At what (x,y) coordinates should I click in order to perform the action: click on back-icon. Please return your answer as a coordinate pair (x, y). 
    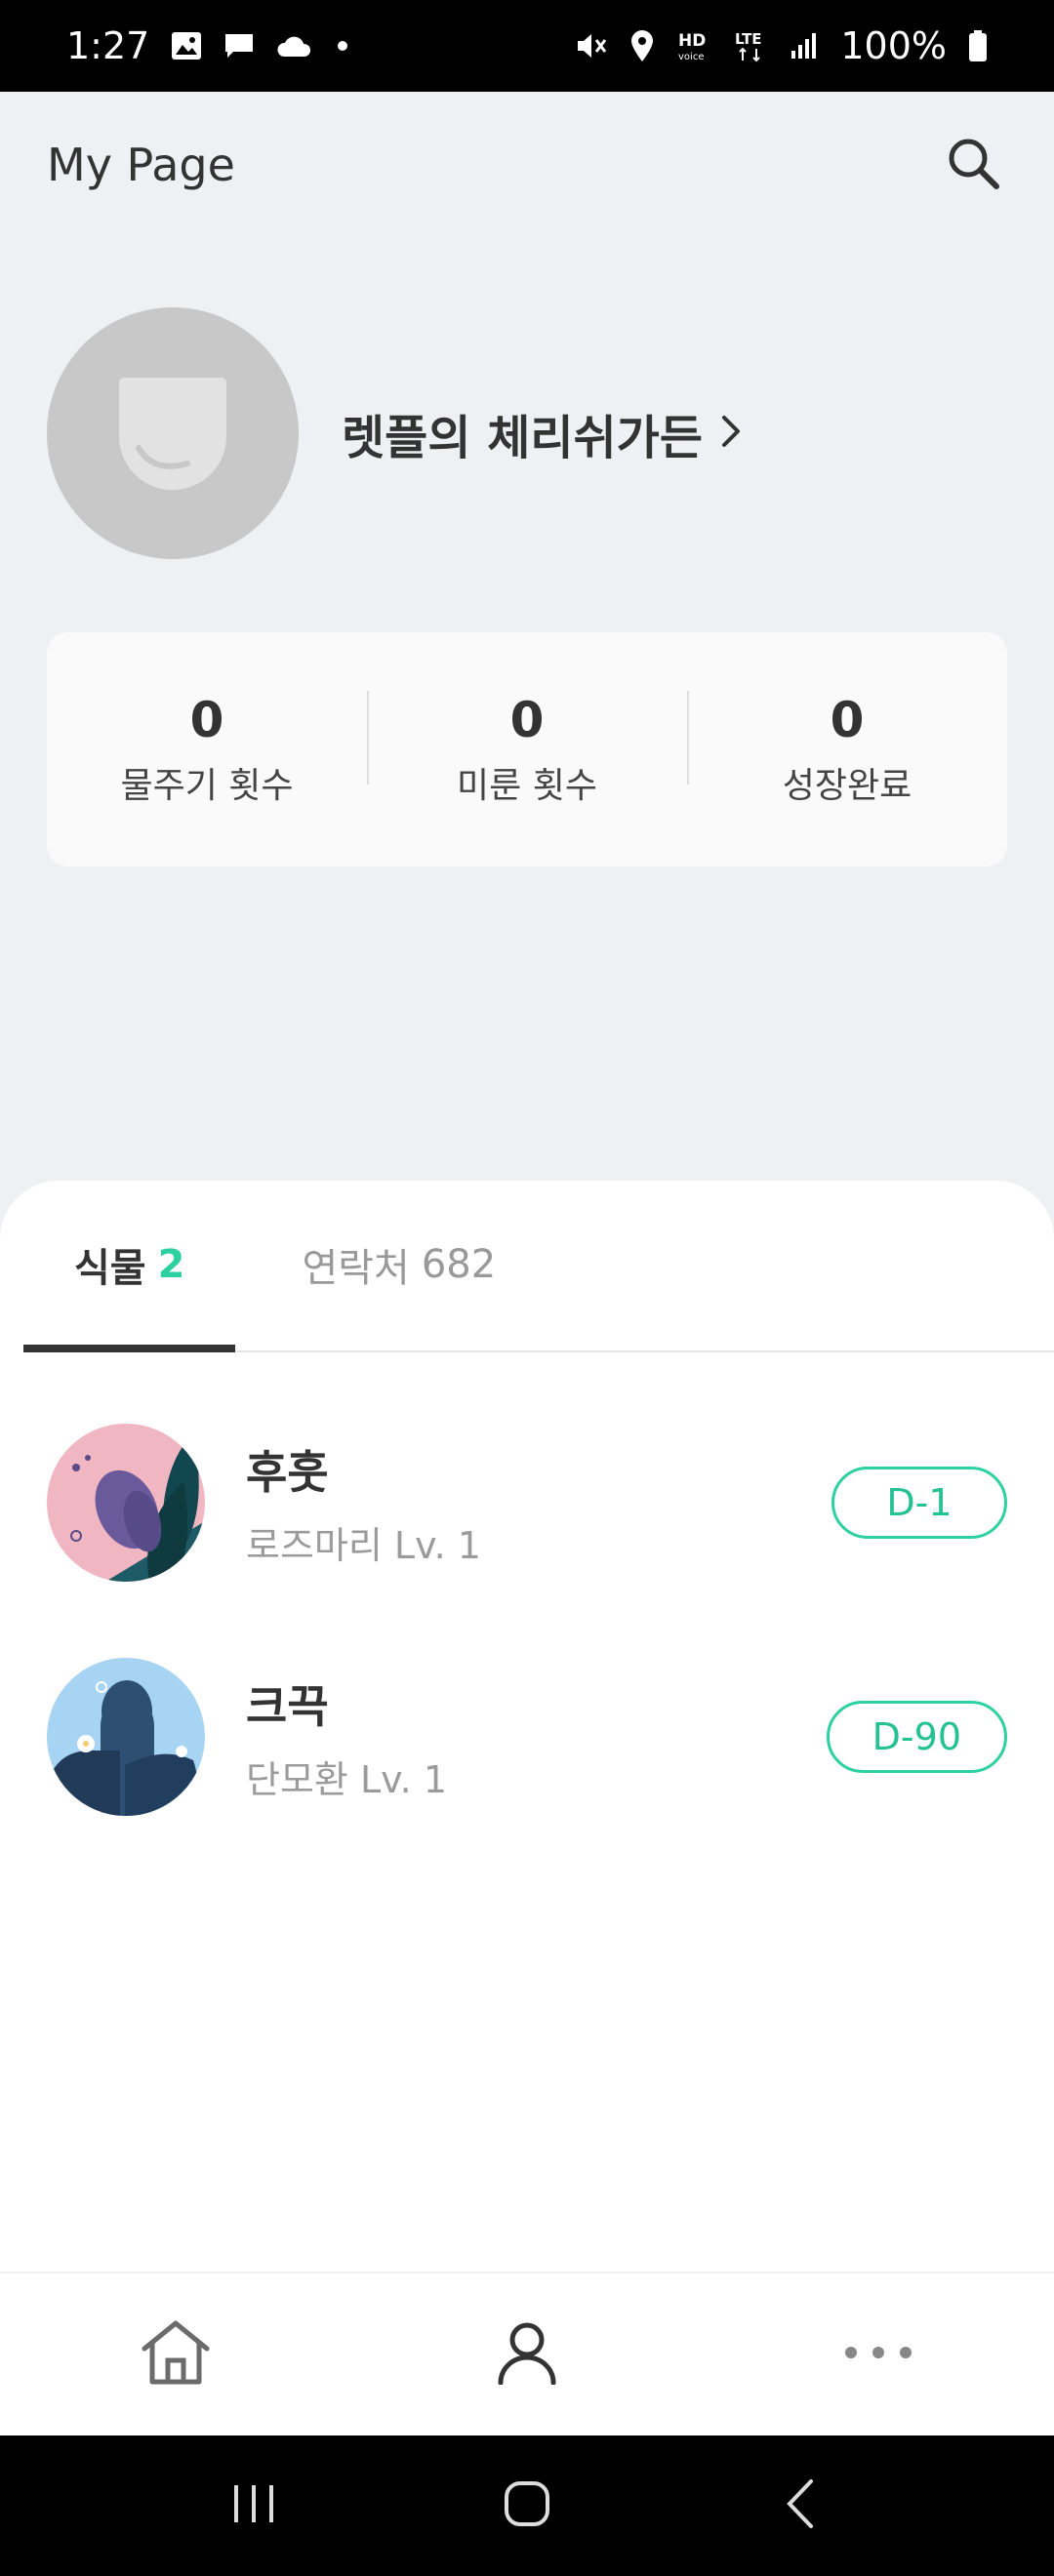
    Looking at the image, I should click on (800, 2505).